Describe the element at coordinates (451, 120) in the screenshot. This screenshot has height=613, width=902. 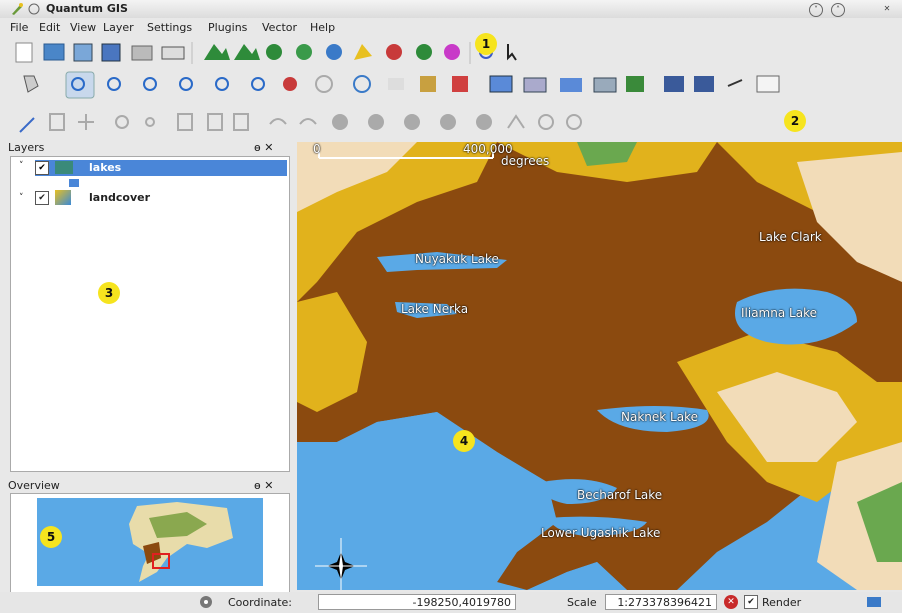
I see `digitizing-toolbar` at that location.